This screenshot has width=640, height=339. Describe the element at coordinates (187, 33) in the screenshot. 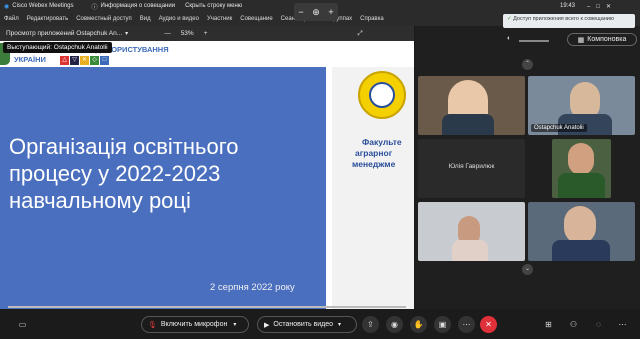

I see `zoom-value: 53%` at that location.